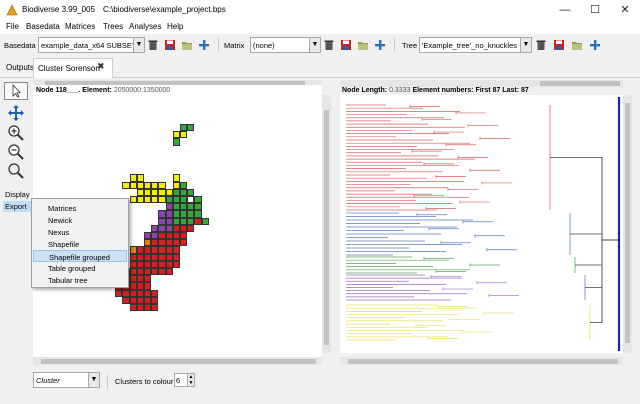  What do you see at coordinates (16, 171) in the screenshot?
I see `zoom-fit-icon` at bounding box center [16, 171].